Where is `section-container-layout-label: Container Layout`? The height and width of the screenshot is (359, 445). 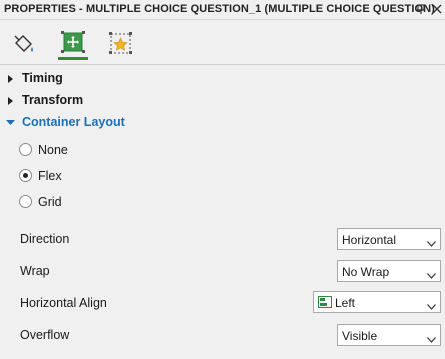 section-container-layout-label: Container Layout is located at coordinates (73, 122).